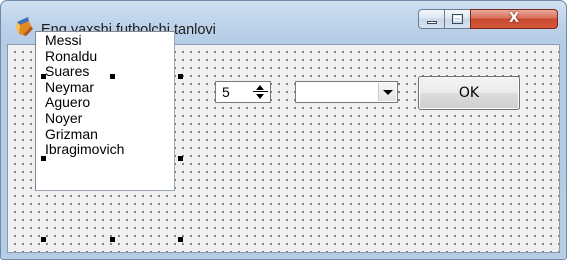  Describe the element at coordinates (432, 22) in the screenshot. I see `minimize-icon` at that location.